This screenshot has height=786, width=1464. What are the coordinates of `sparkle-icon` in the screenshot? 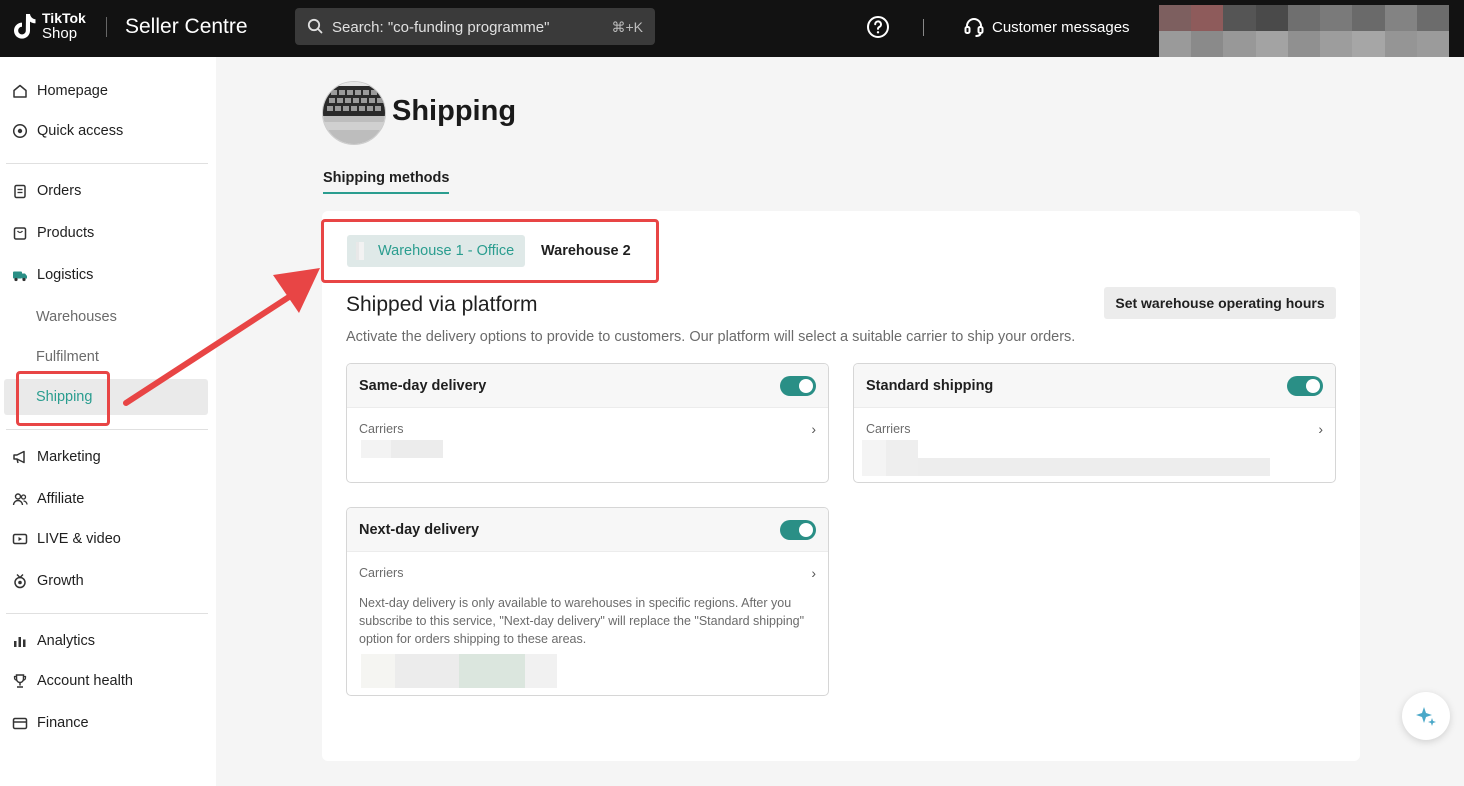 It's located at (1426, 716).